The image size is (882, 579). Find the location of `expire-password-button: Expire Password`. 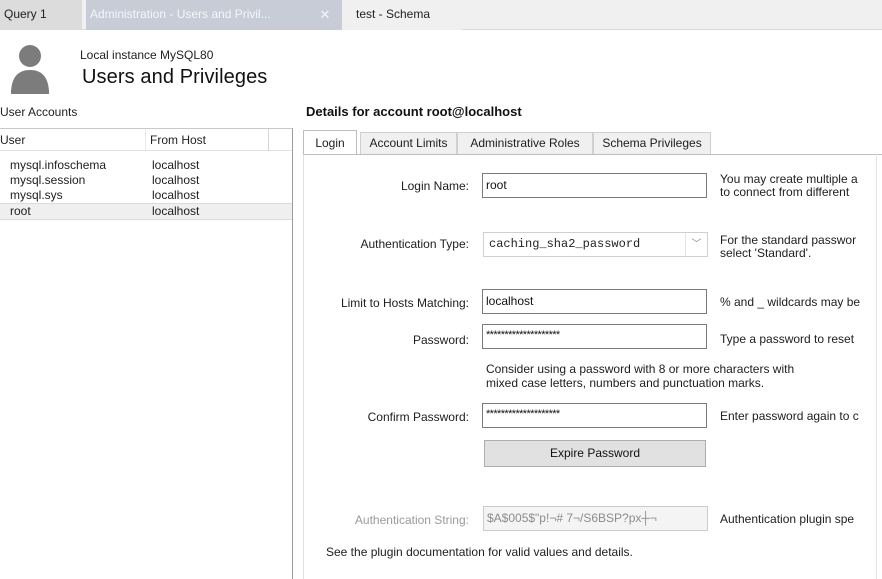

expire-password-button: Expire Password is located at coordinates (595, 453).